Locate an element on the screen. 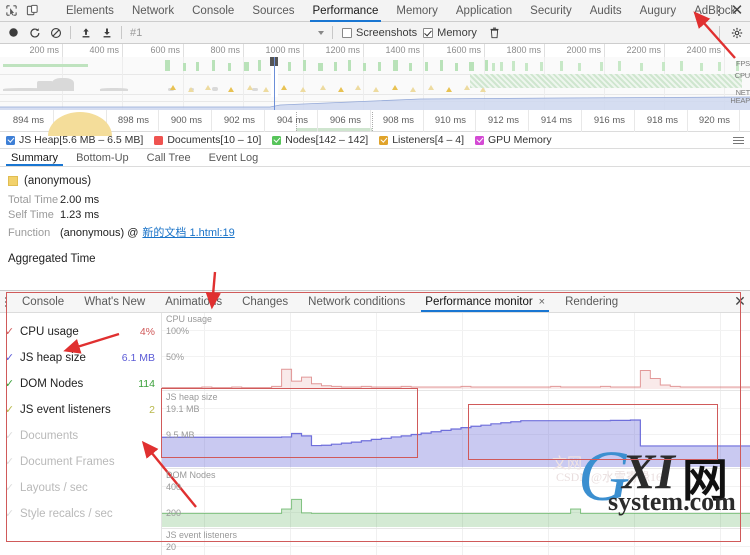  drawer-tab-network-conditions: Network conditions is located at coordinates (356, 301).